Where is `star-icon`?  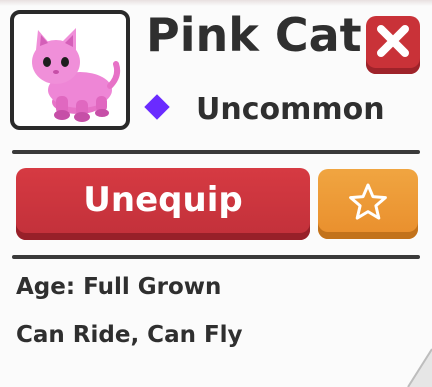
star-icon is located at coordinates (368, 201).